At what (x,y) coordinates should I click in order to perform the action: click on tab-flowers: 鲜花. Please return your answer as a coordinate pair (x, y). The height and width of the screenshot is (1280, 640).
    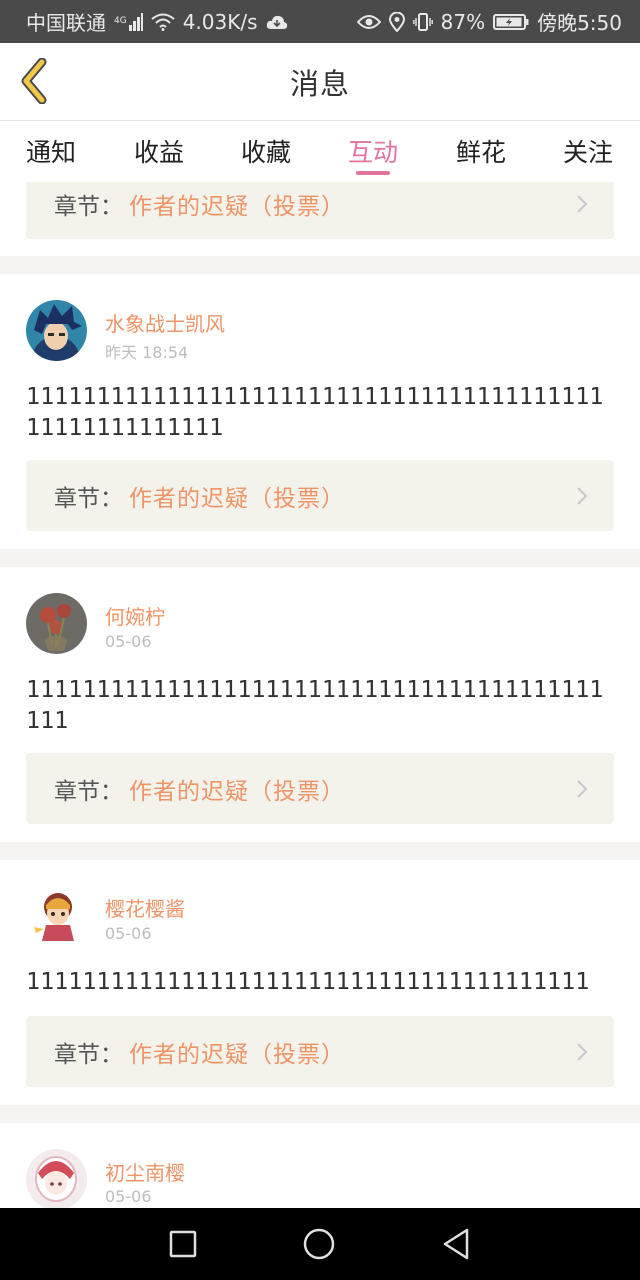
    Looking at the image, I should click on (481, 151).